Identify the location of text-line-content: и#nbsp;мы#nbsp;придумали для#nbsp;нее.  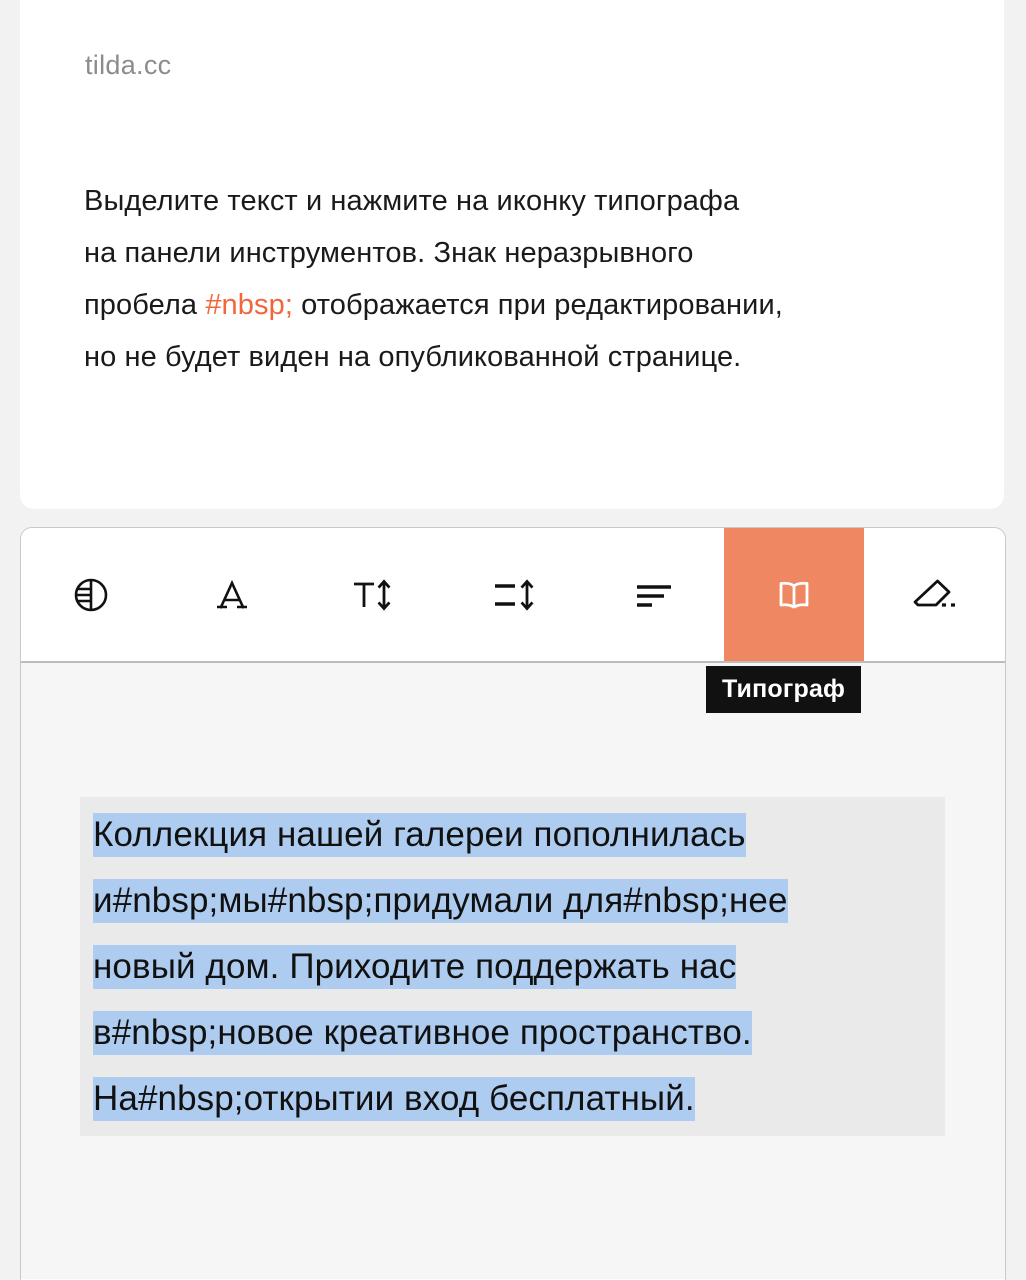
(440, 901).